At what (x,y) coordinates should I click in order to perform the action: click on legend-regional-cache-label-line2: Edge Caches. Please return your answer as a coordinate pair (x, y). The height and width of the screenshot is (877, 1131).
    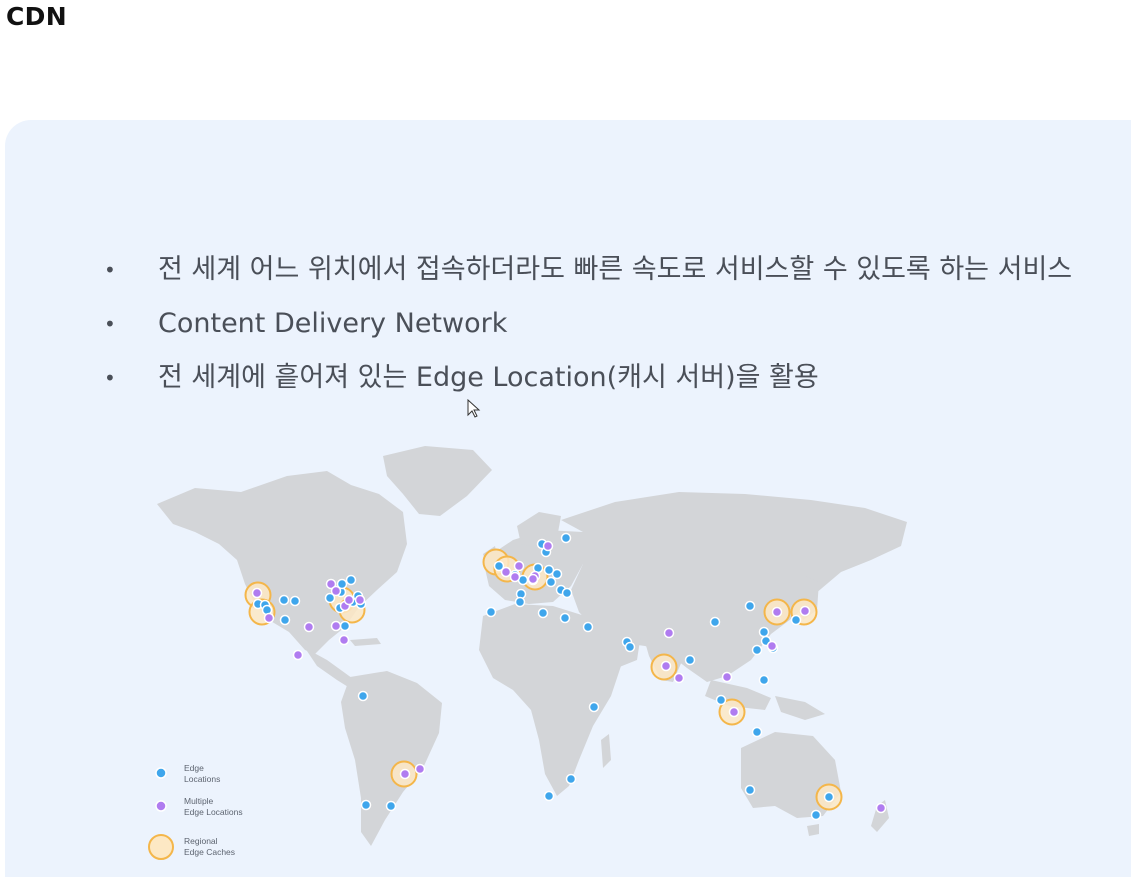
    Looking at the image, I should click on (209, 852).